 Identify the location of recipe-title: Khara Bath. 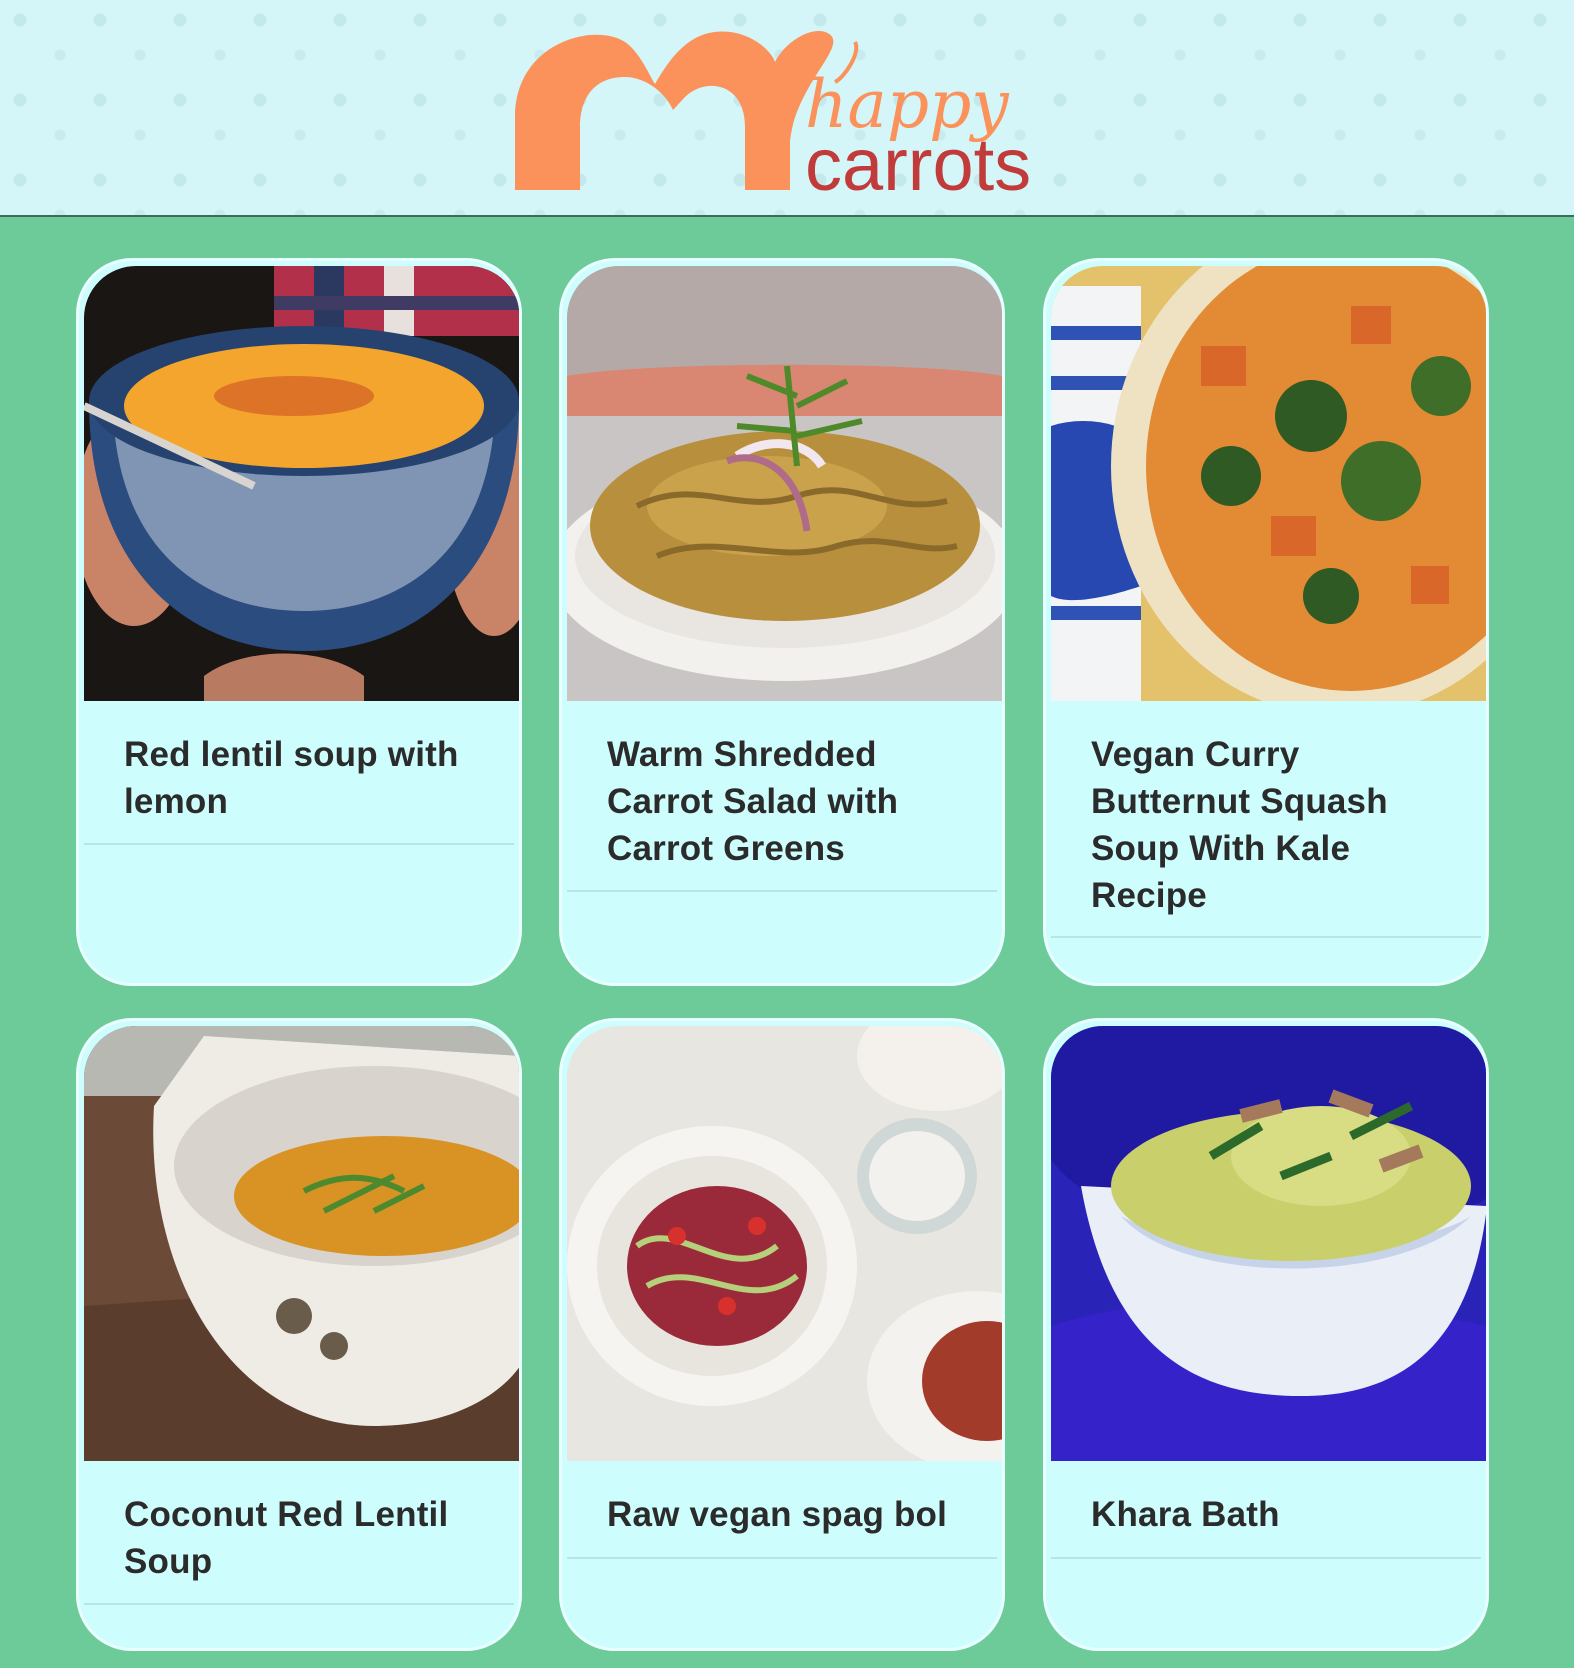
(1276, 1514).